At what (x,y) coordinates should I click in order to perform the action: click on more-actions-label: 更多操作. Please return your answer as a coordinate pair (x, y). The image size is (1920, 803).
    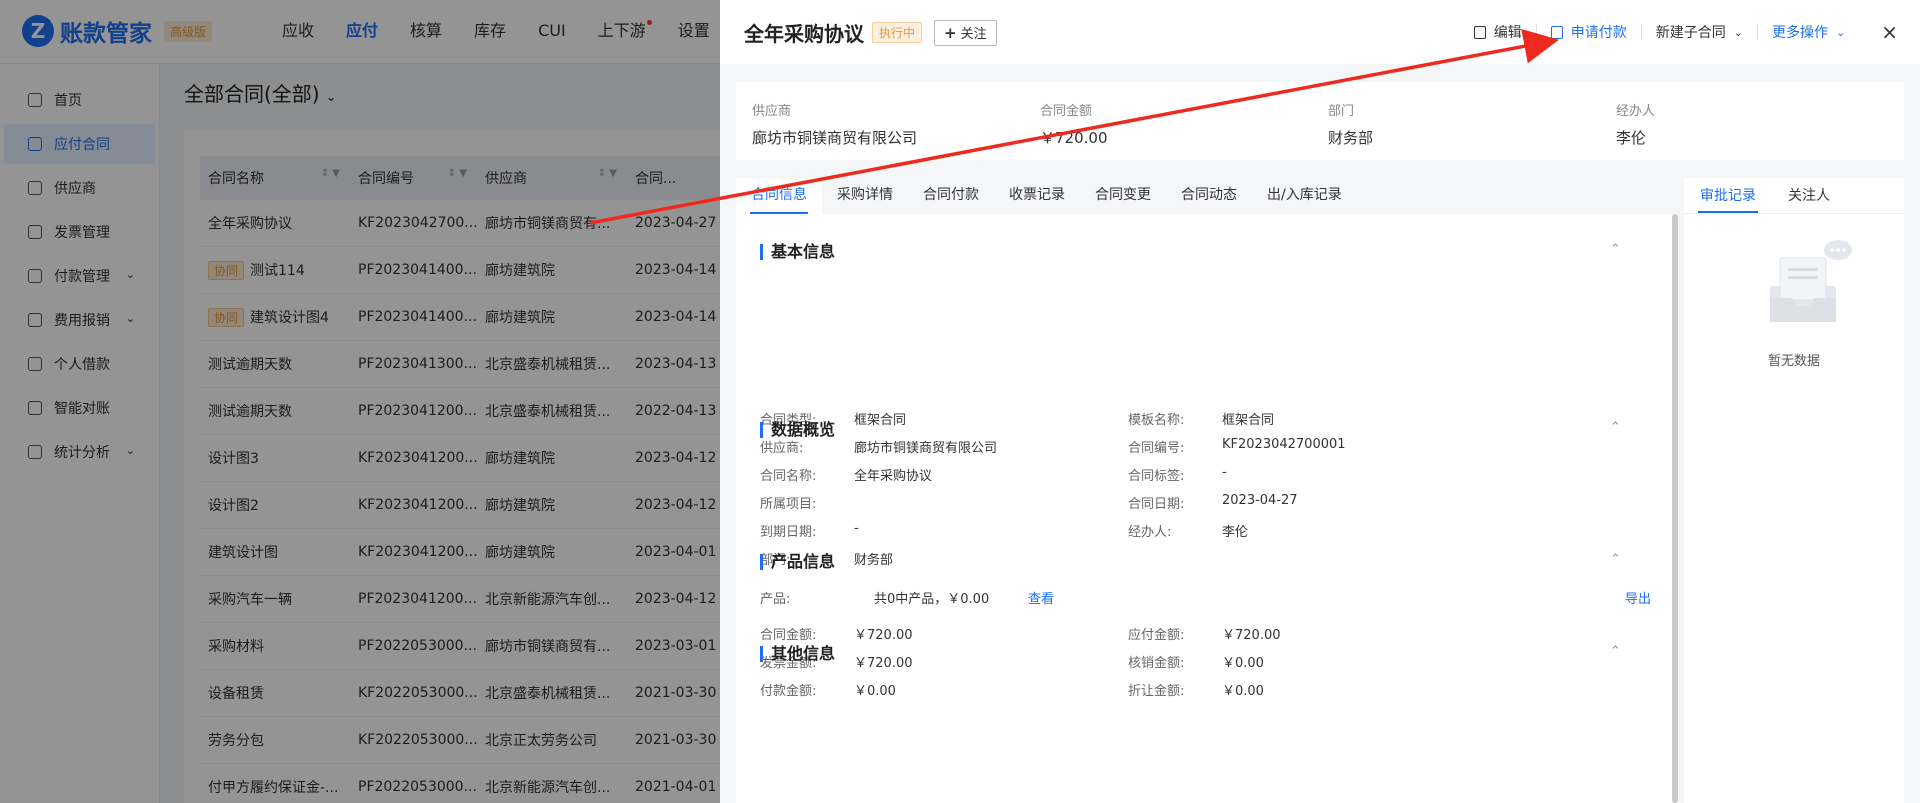
    Looking at the image, I should click on (1800, 33).